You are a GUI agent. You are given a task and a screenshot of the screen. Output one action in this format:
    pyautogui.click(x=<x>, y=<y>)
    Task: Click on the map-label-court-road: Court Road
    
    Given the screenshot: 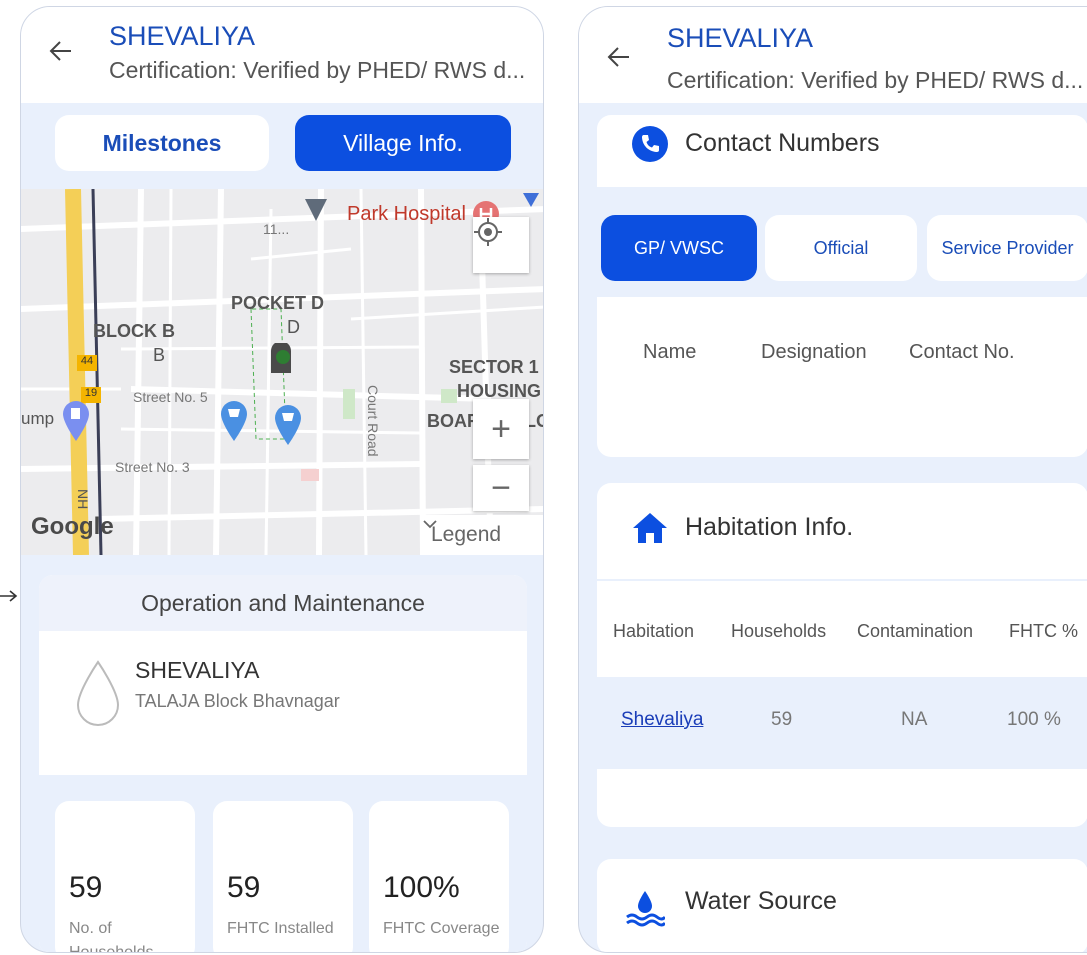 What is the action you would take?
    pyautogui.click(x=373, y=421)
    